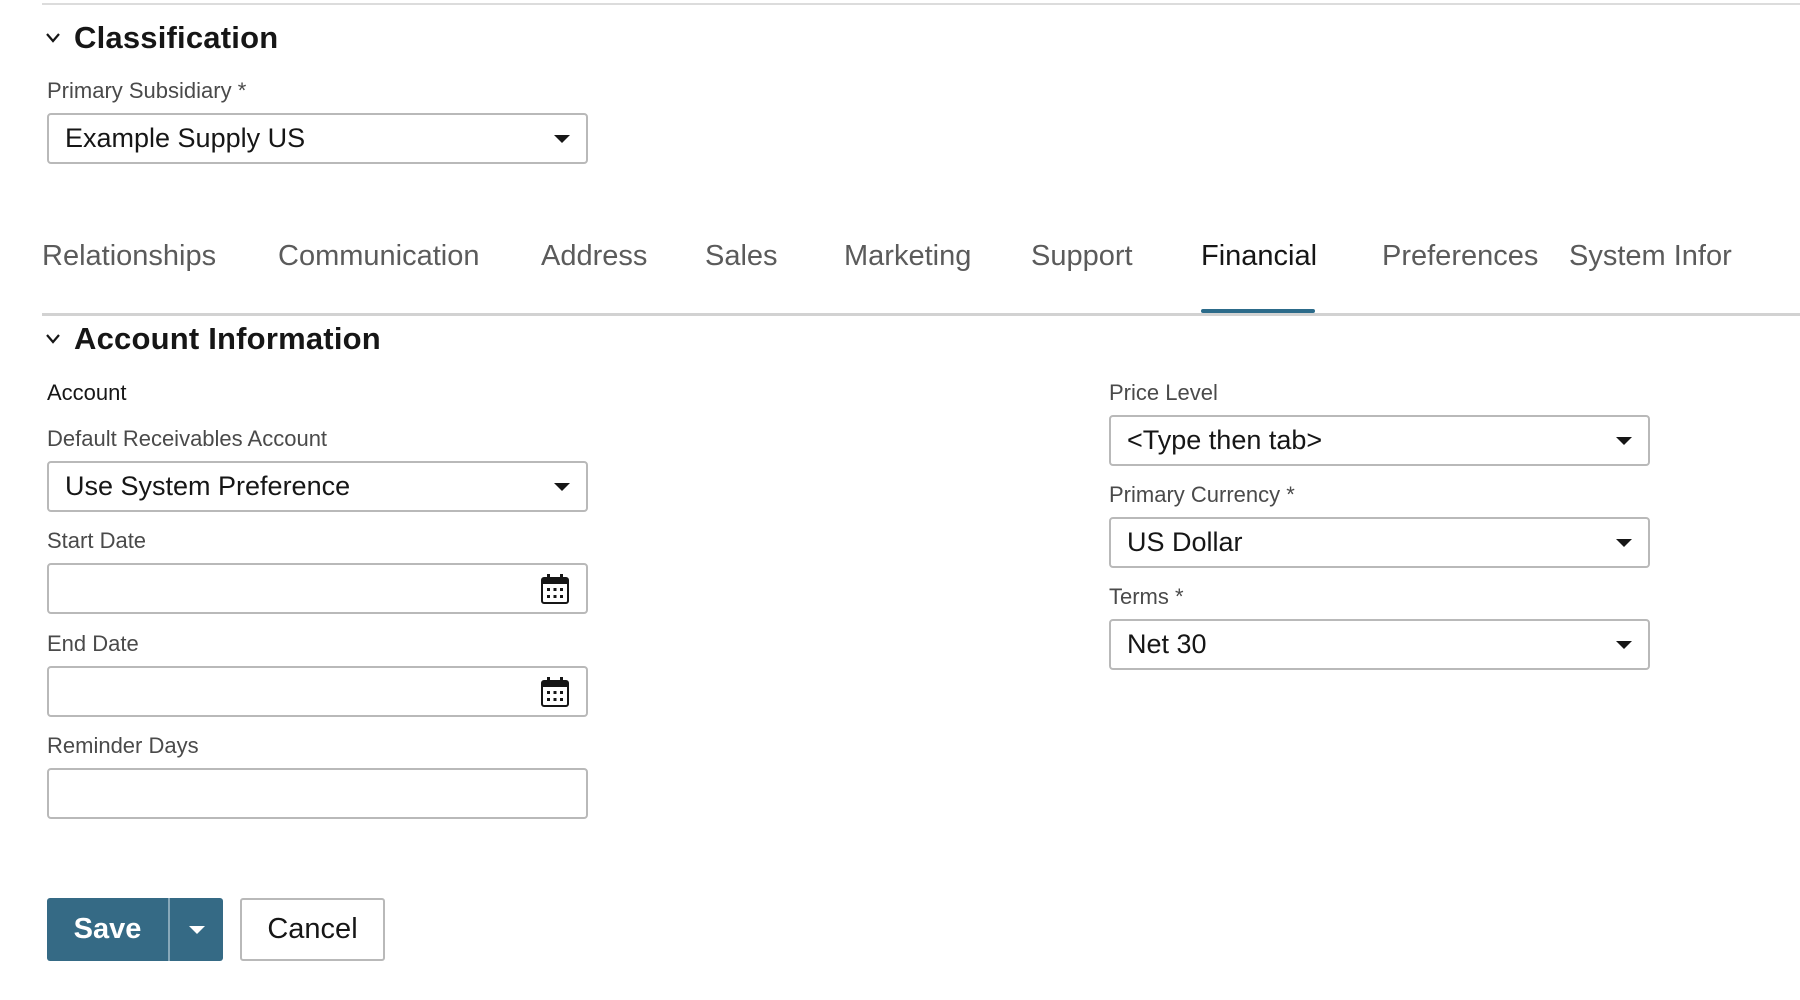 This screenshot has width=1800, height=1000. I want to click on tab-marketing: Marketing, so click(907, 256).